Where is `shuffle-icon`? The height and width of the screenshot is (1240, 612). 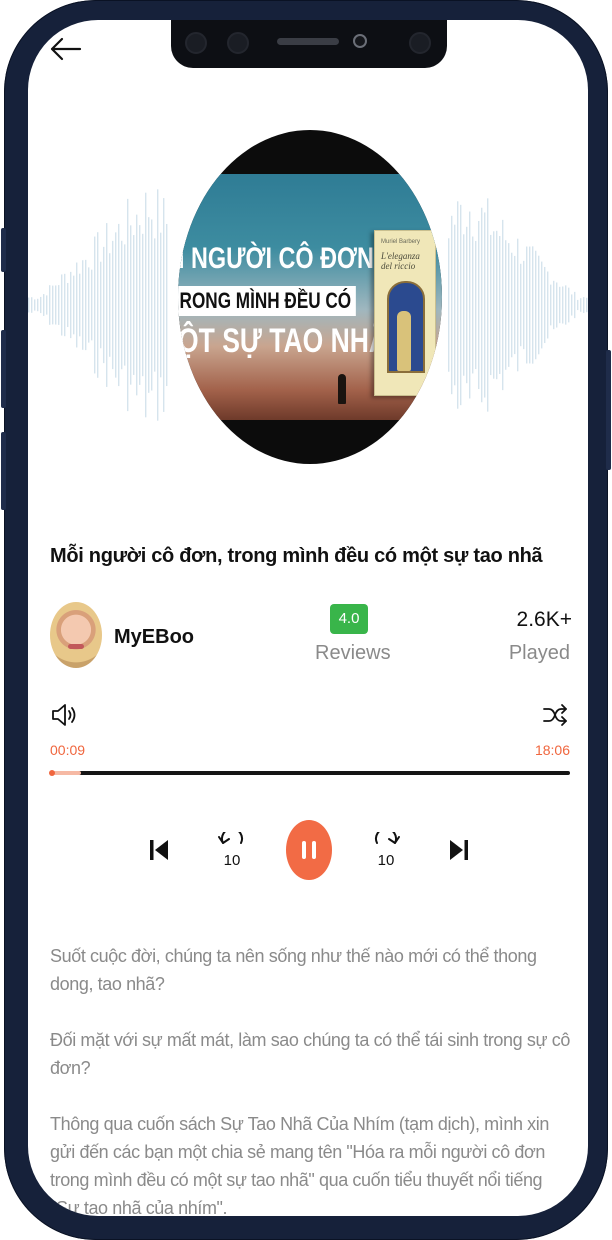
shuffle-icon is located at coordinates (555, 715).